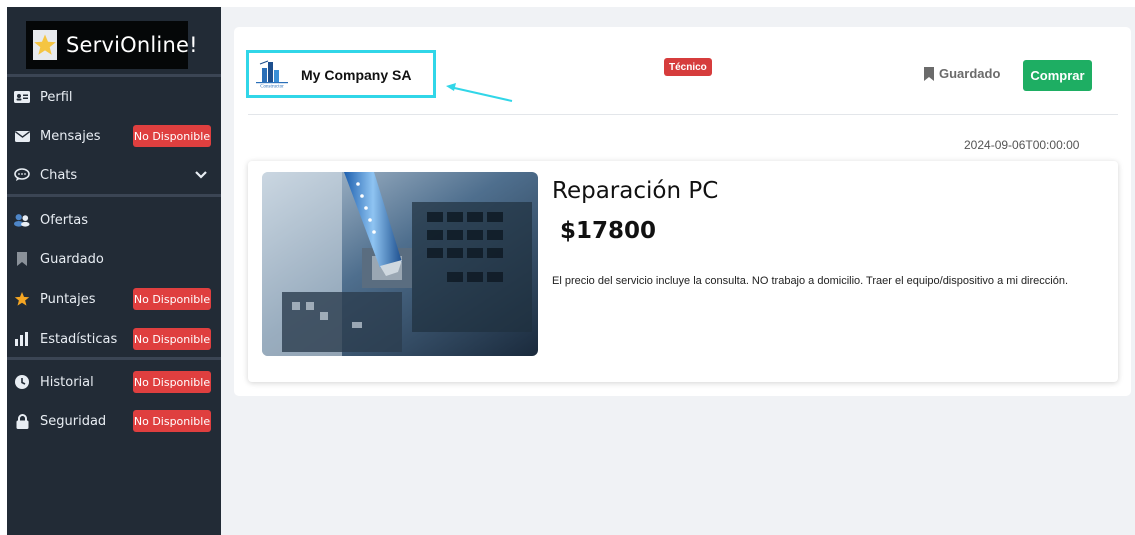 The height and width of the screenshot is (535, 1135). I want to click on sidebar-item-chats: Chats, so click(114, 175).